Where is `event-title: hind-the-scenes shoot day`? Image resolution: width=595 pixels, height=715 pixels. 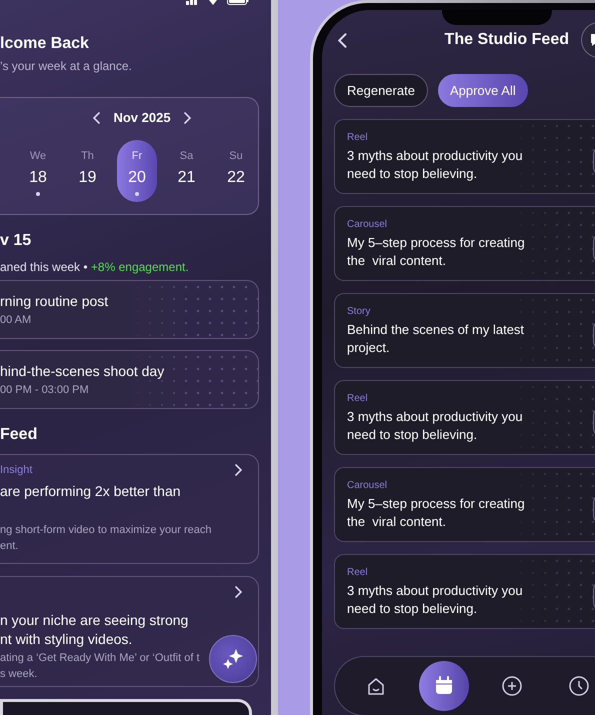
event-title: hind-the-scenes shoot day is located at coordinates (83, 371).